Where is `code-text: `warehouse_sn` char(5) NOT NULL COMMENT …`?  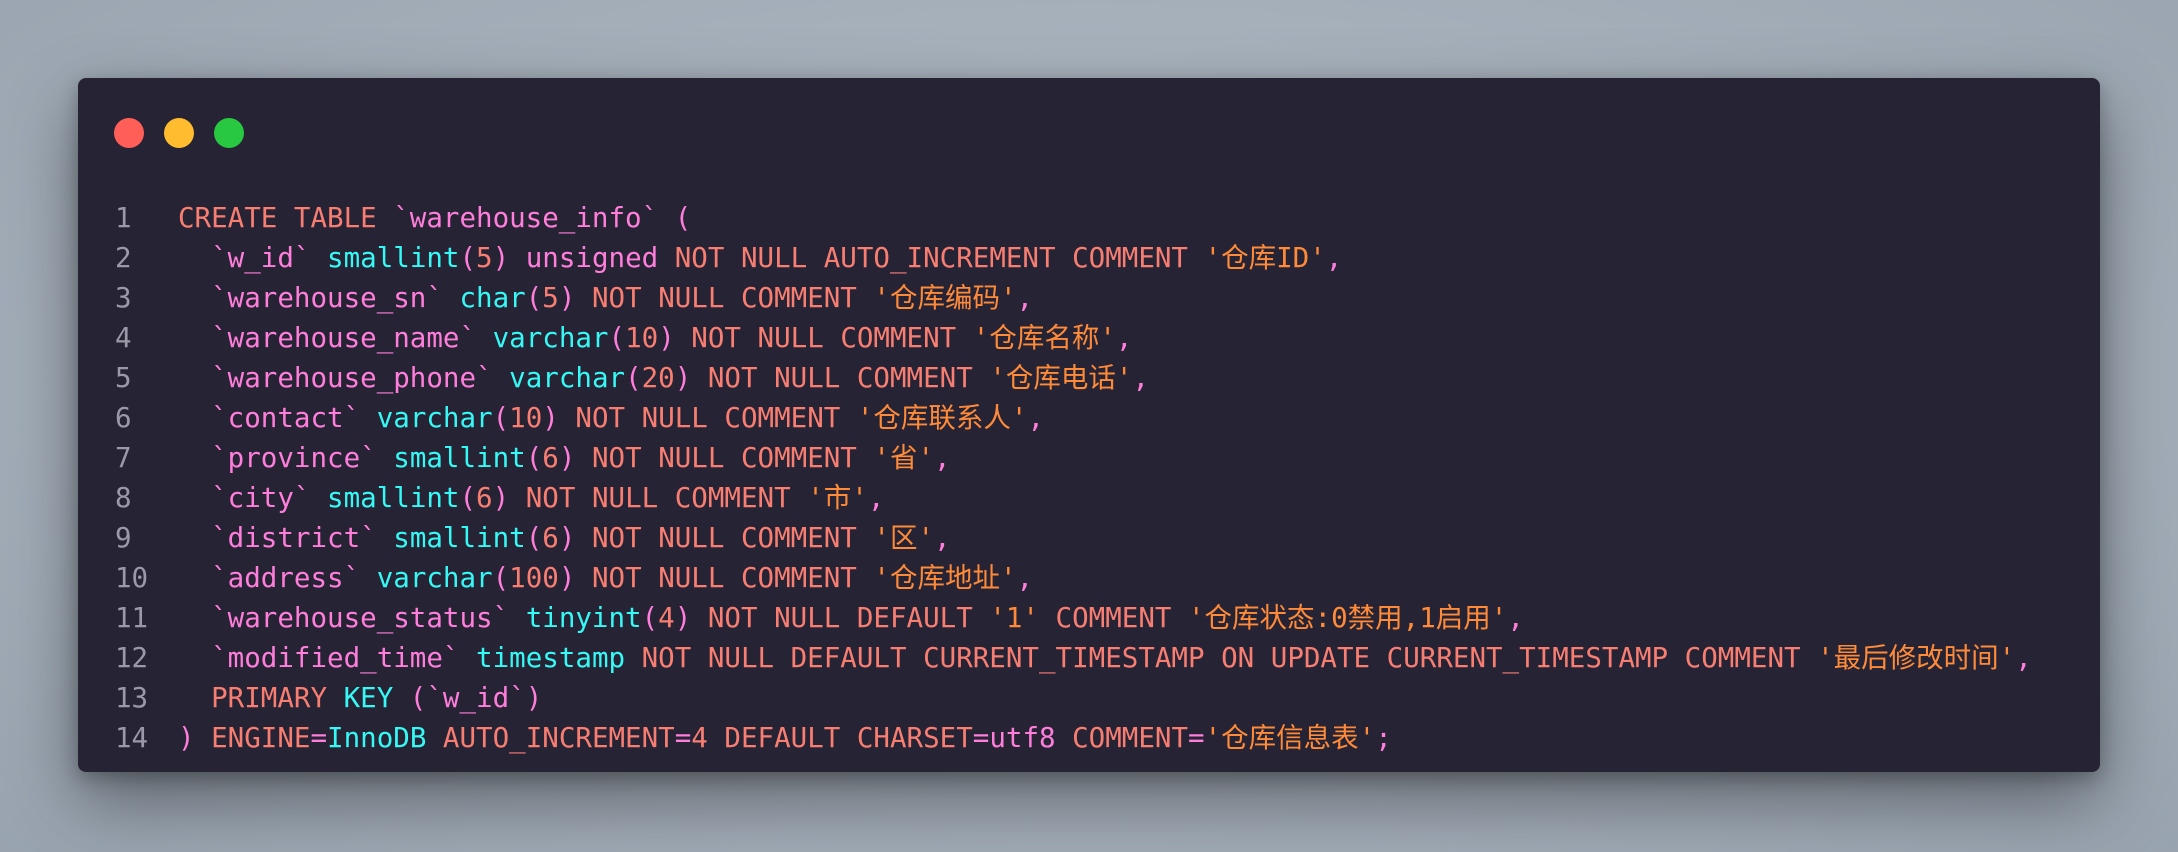
code-text: `warehouse_sn` char(5) NOT NULL COMMENT … is located at coordinates (605, 298).